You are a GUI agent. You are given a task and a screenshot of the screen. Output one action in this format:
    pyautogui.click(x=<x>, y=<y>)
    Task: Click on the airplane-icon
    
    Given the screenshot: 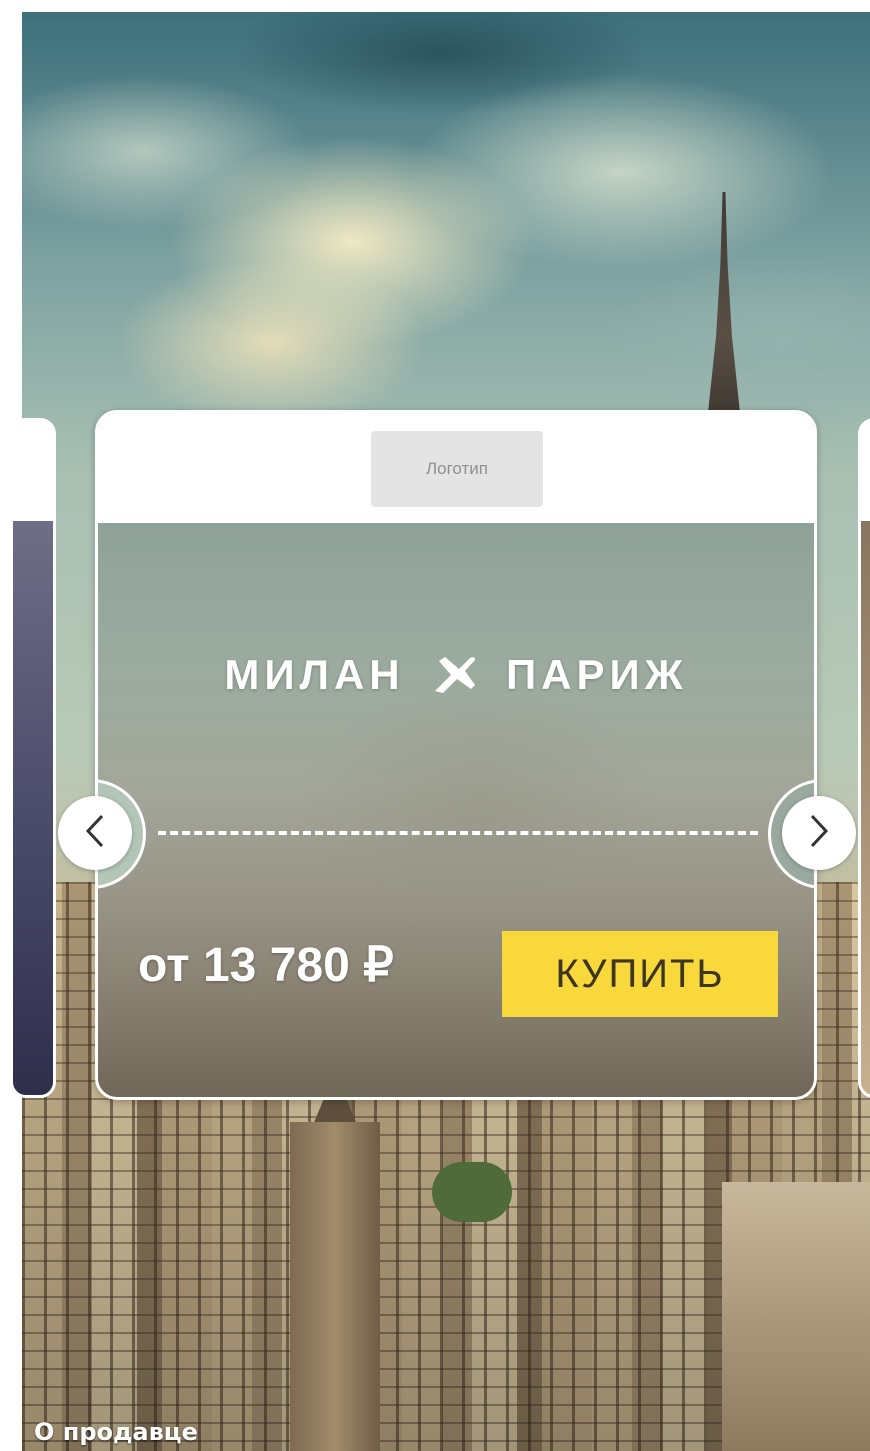 What is the action you would take?
    pyautogui.click(x=455, y=678)
    